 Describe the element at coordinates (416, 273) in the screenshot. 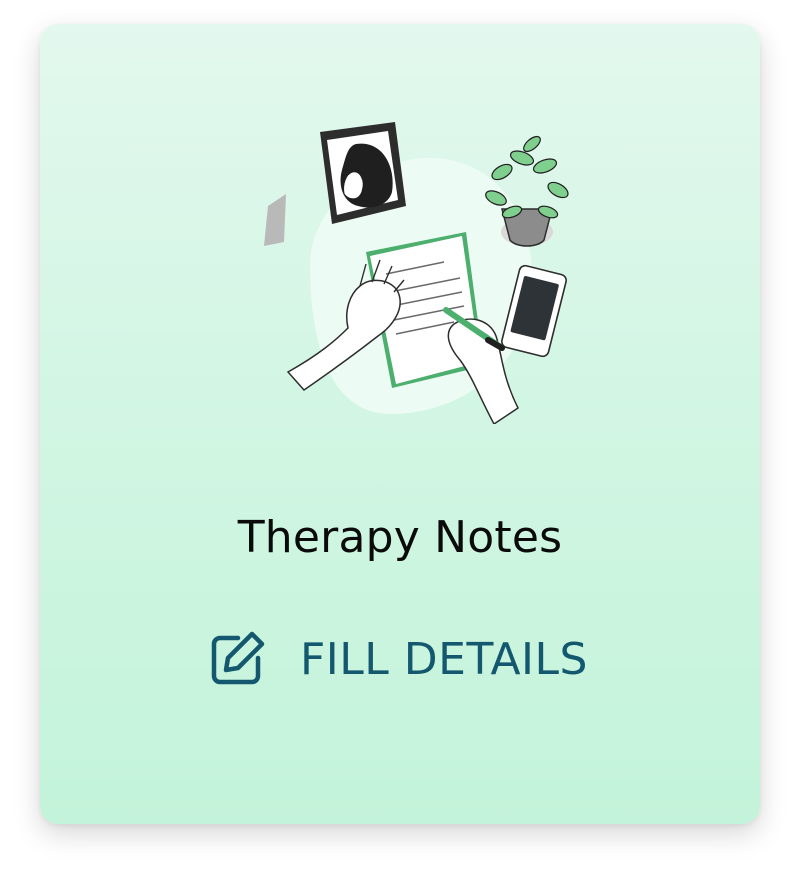

I see `therapy-notes-illustration` at that location.